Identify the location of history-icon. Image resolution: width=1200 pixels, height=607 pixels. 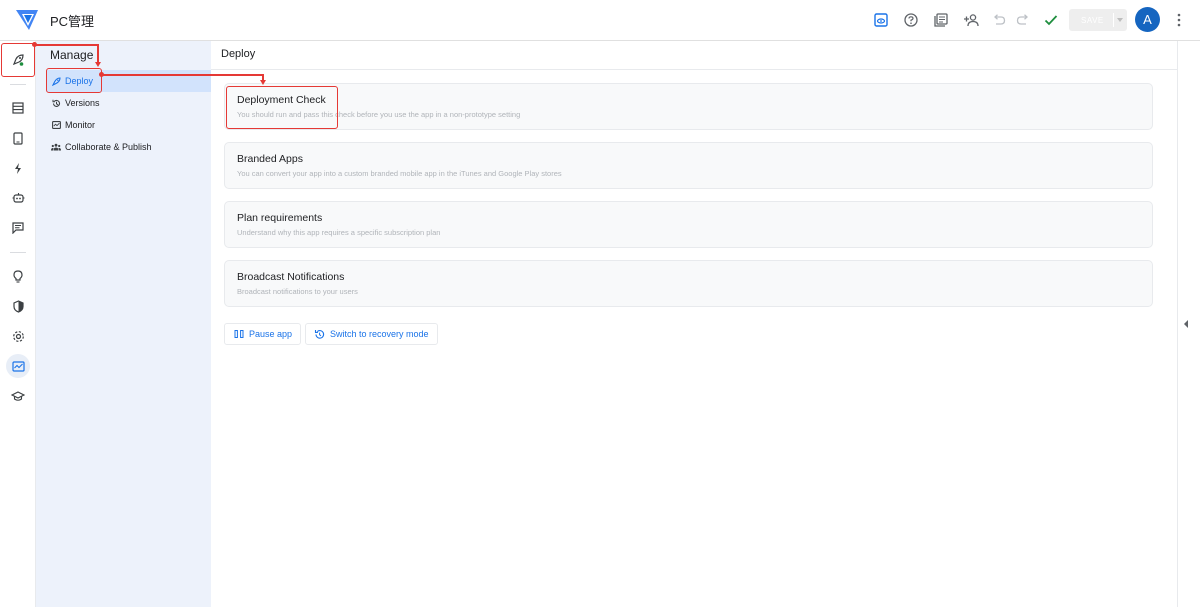
(56, 103).